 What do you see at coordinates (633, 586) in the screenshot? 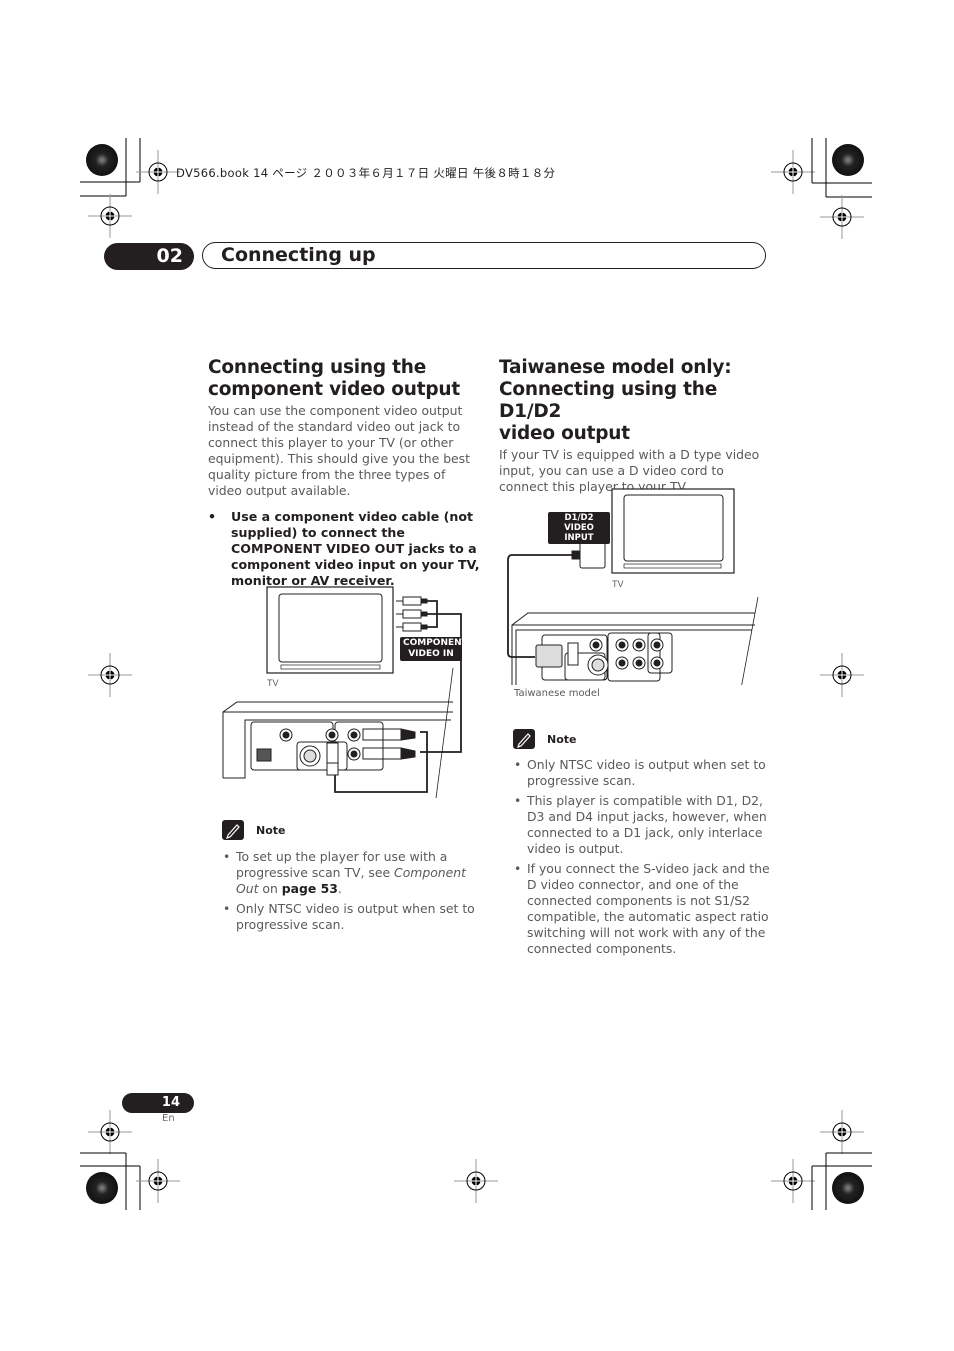
I see `d1d2-connection-diagram: TV` at bounding box center [633, 586].